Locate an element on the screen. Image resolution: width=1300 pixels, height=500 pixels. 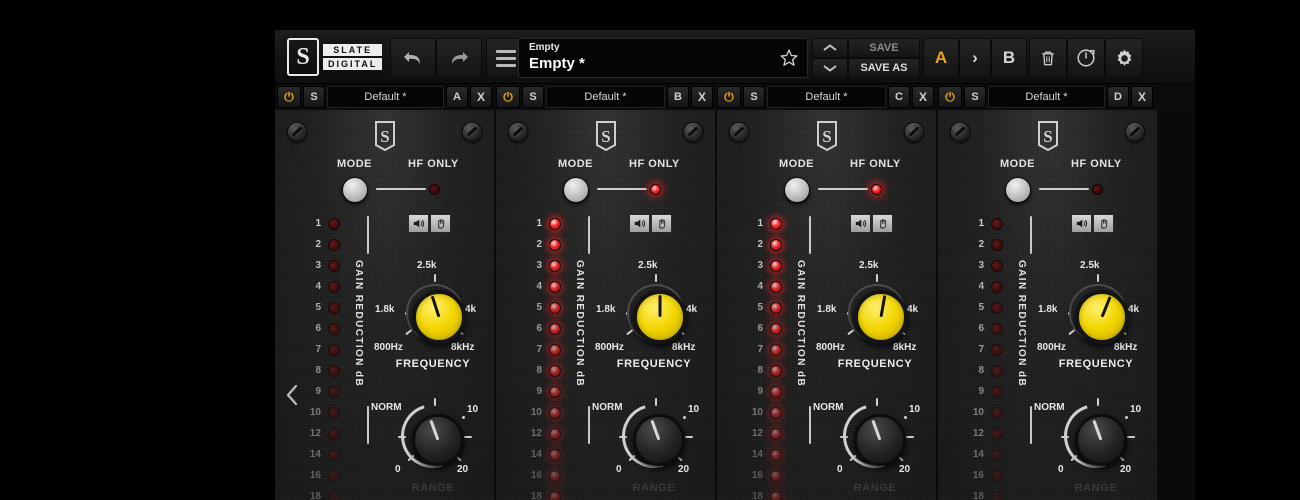
audition-button-b is located at coordinates (639, 223).